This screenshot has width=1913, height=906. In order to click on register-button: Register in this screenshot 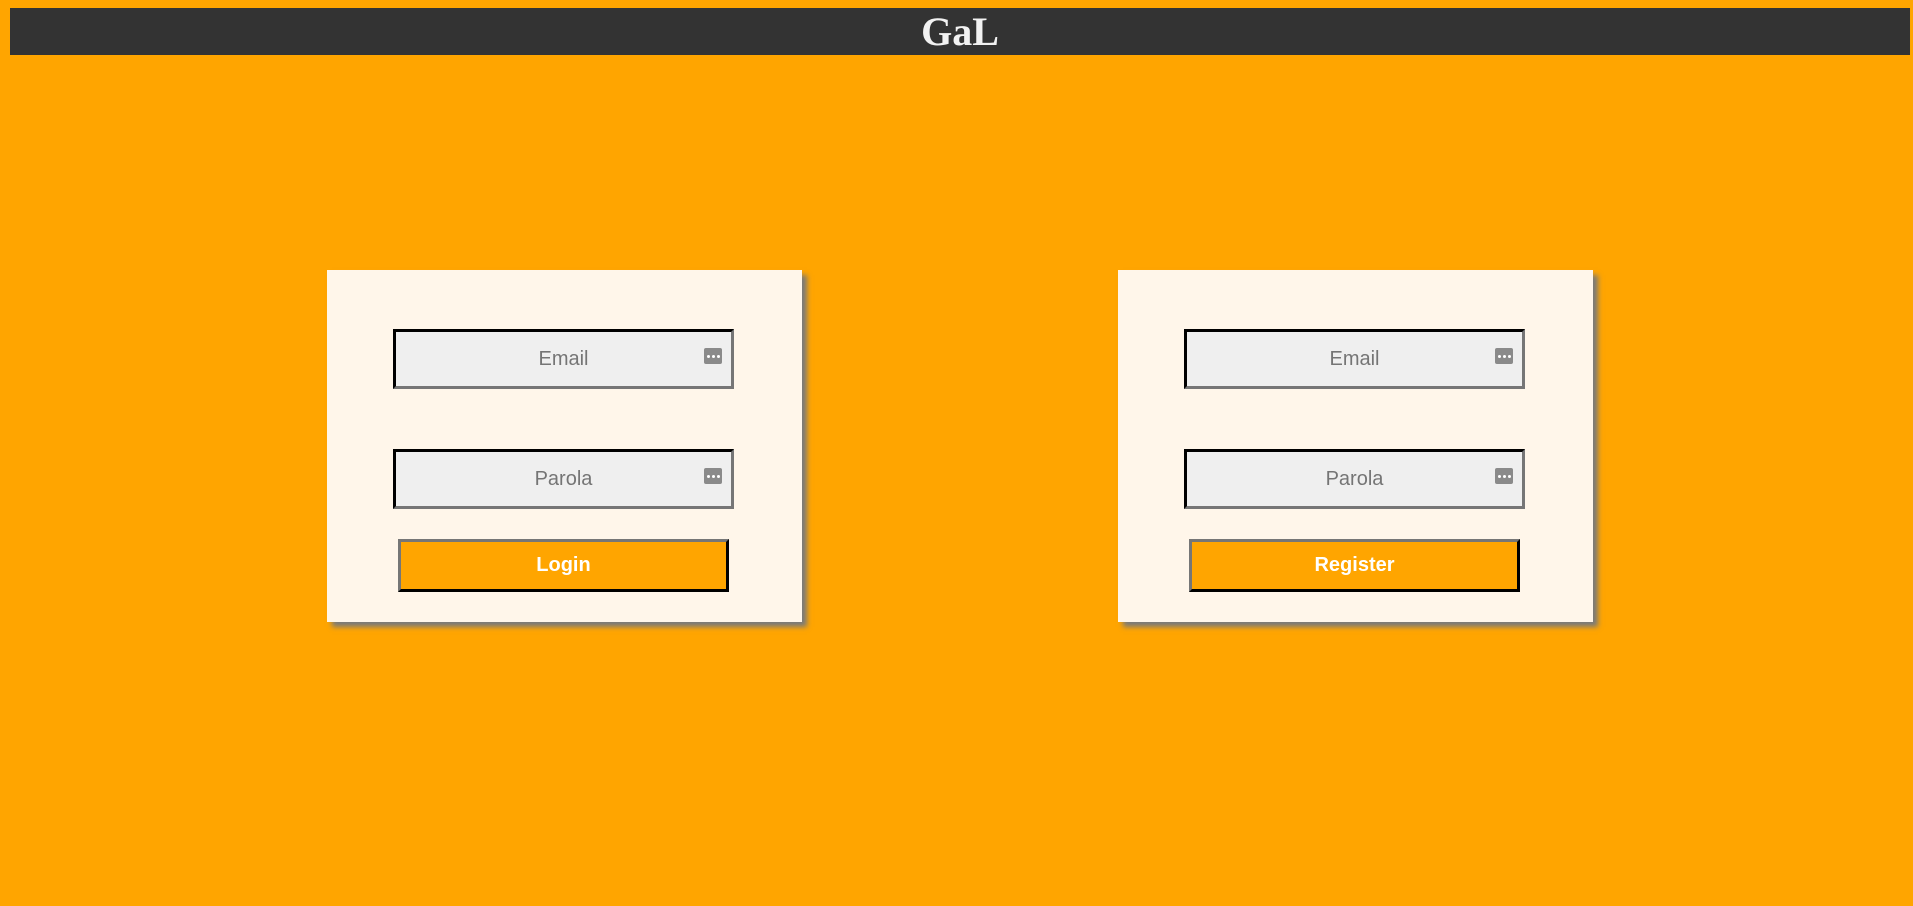, I will do `click(1354, 565)`.